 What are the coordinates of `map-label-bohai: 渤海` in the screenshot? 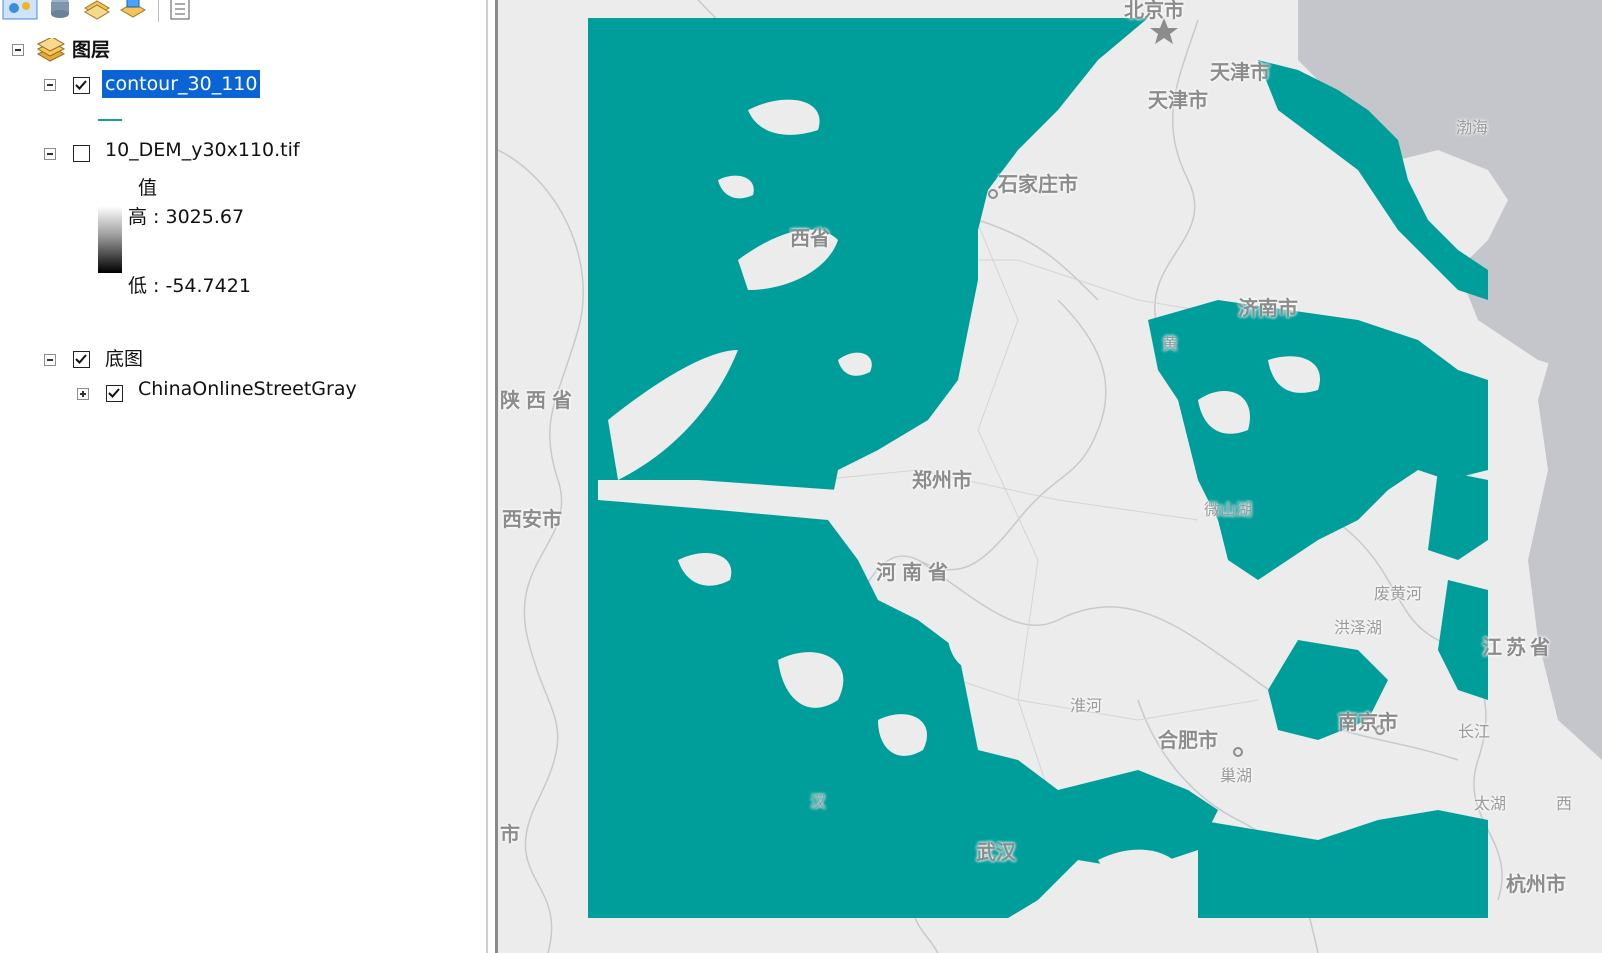 It's located at (1472, 127).